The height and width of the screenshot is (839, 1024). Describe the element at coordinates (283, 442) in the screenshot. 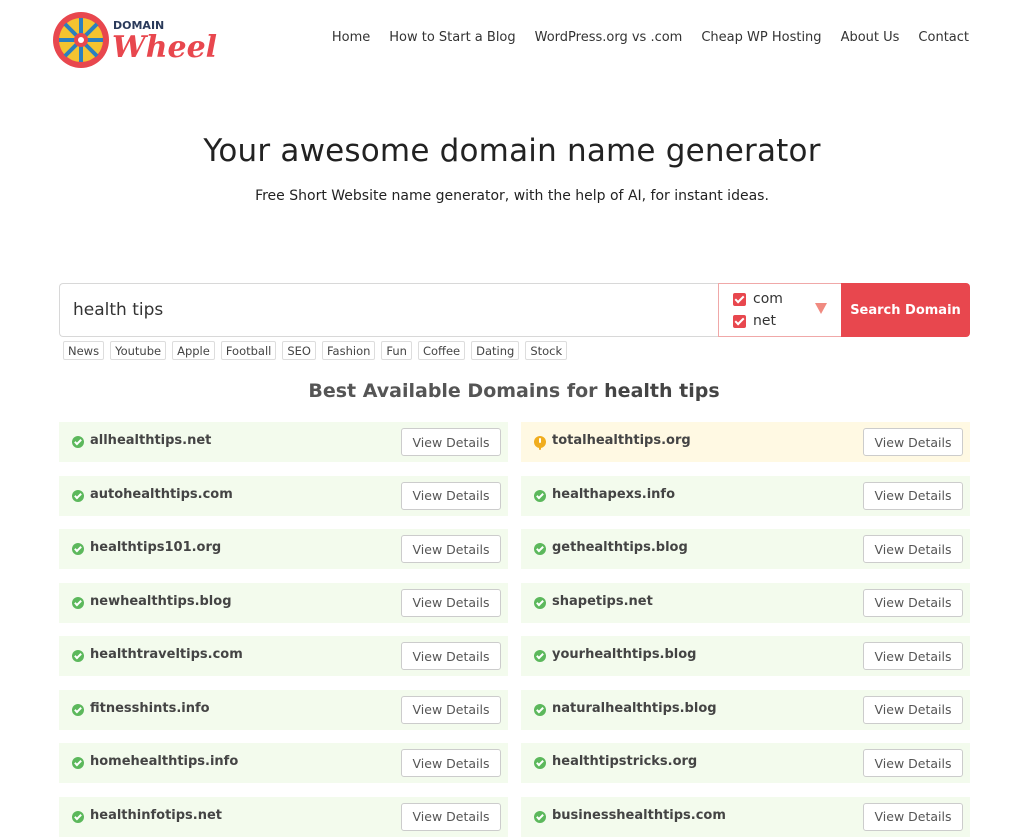

I see `domain-result-row: allhealthtips.net View Details` at that location.